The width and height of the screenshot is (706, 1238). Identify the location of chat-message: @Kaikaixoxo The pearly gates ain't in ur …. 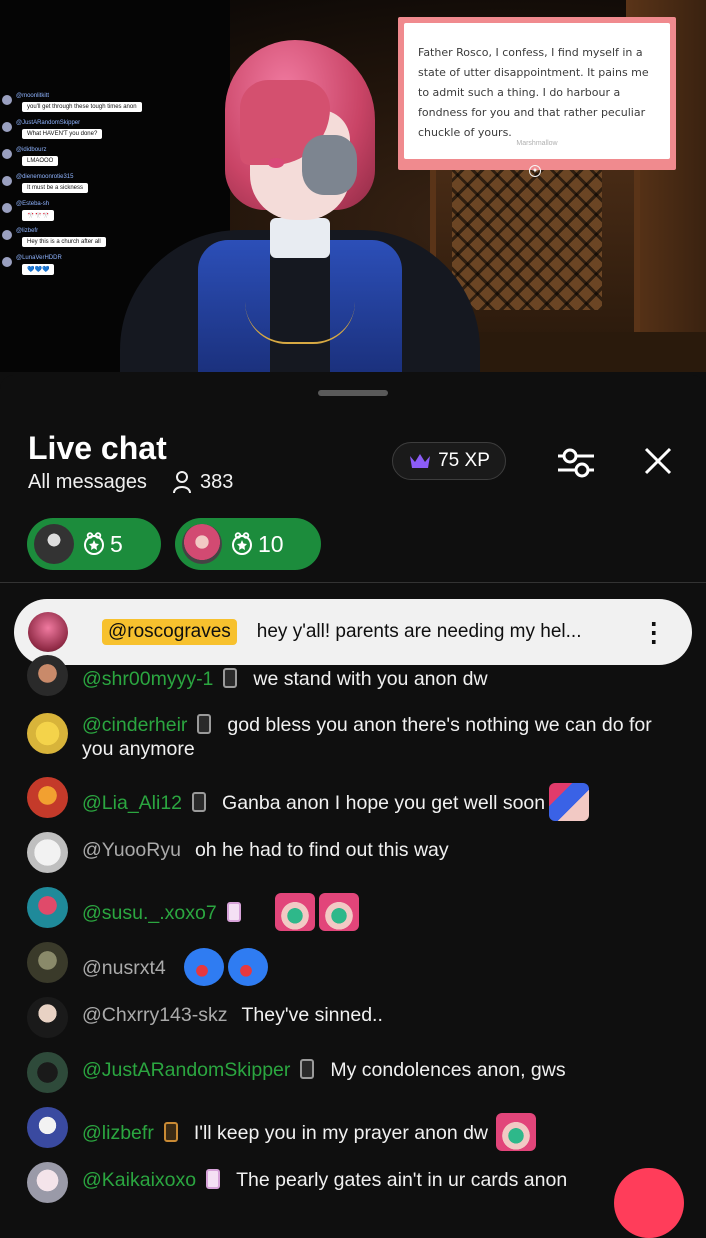
(353, 1192).